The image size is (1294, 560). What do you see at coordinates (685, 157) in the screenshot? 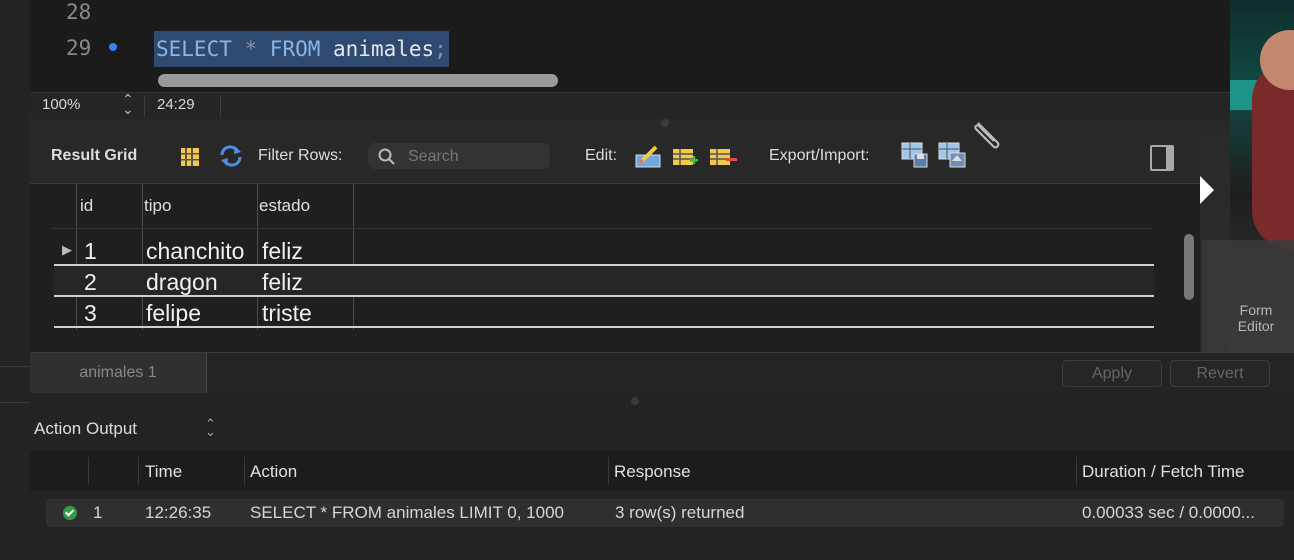
I see `add-row-icon` at bounding box center [685, 157].